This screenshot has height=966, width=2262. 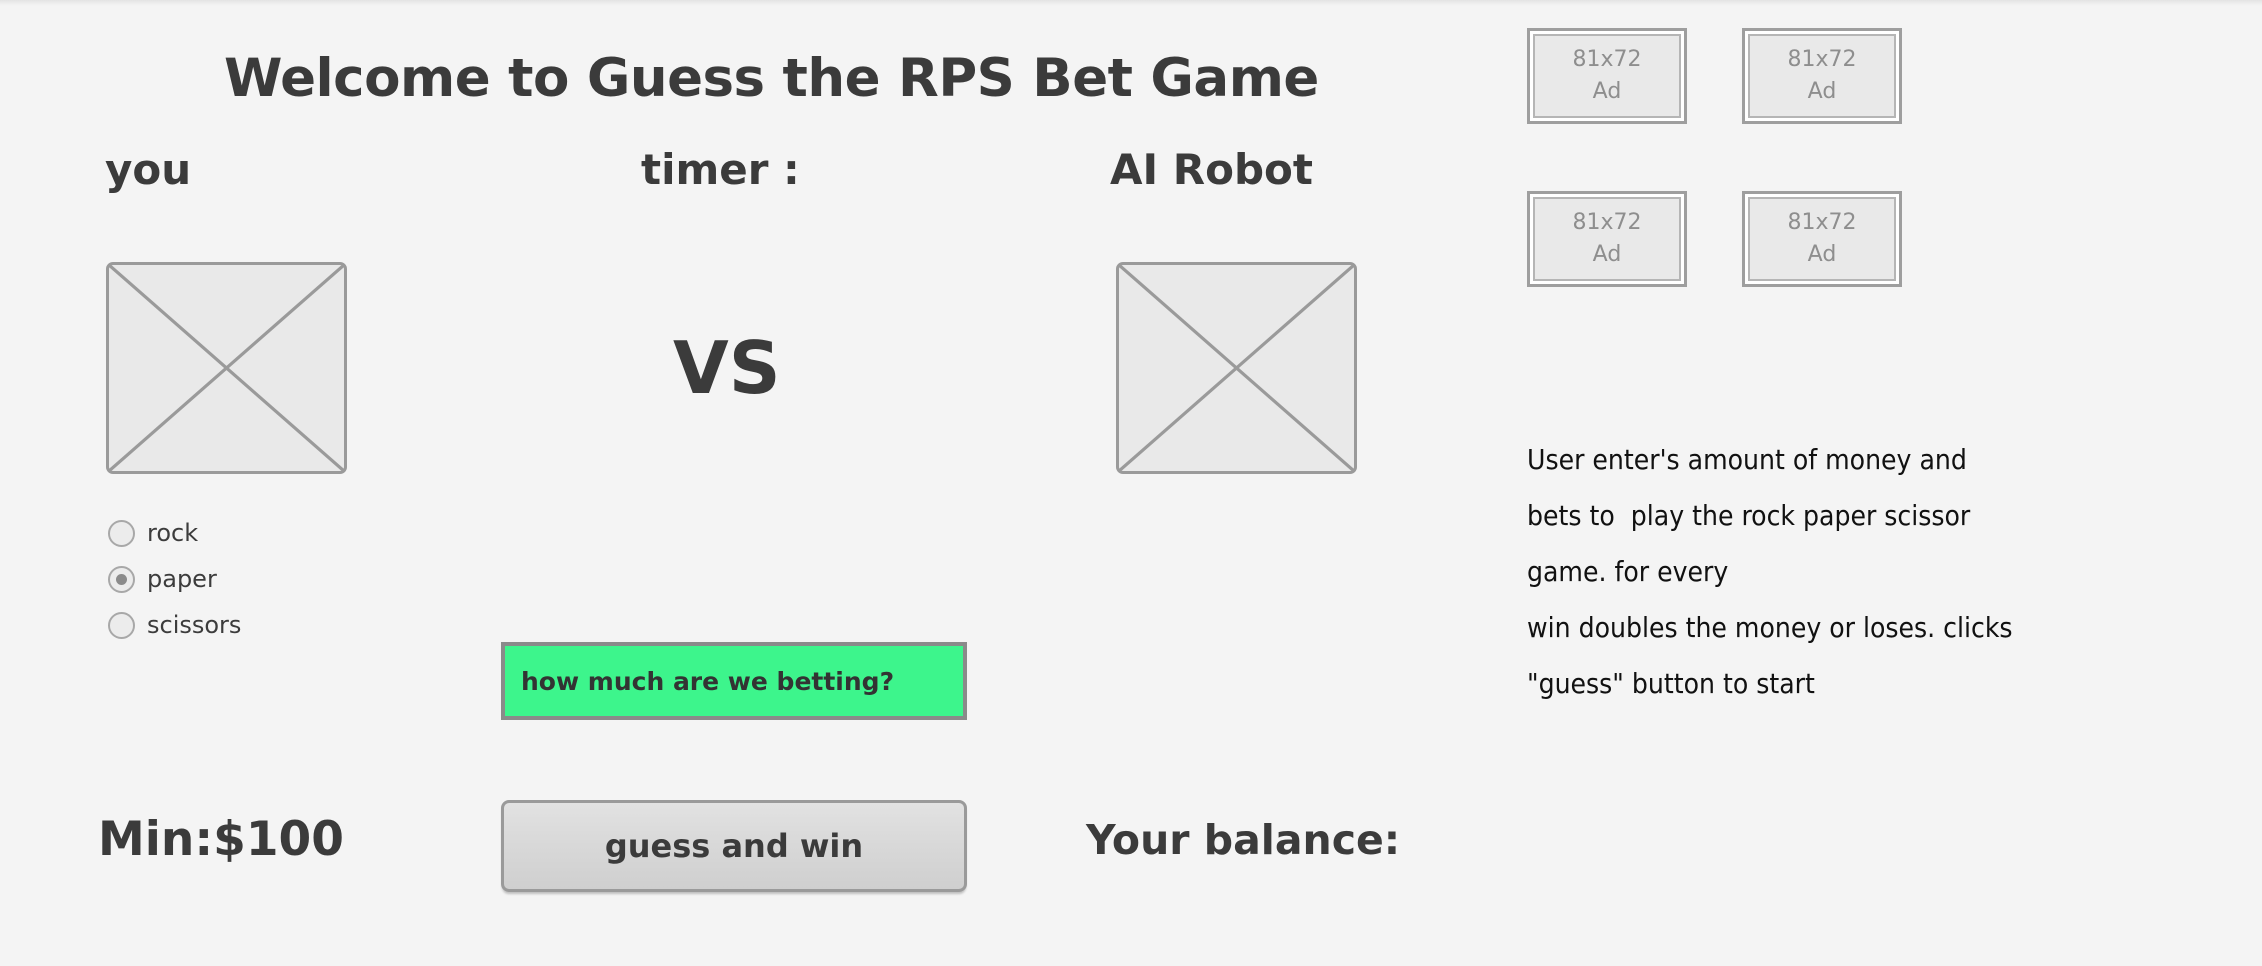 I want to click on min-bet-label: Min:$100, so click(x=221, y=839).